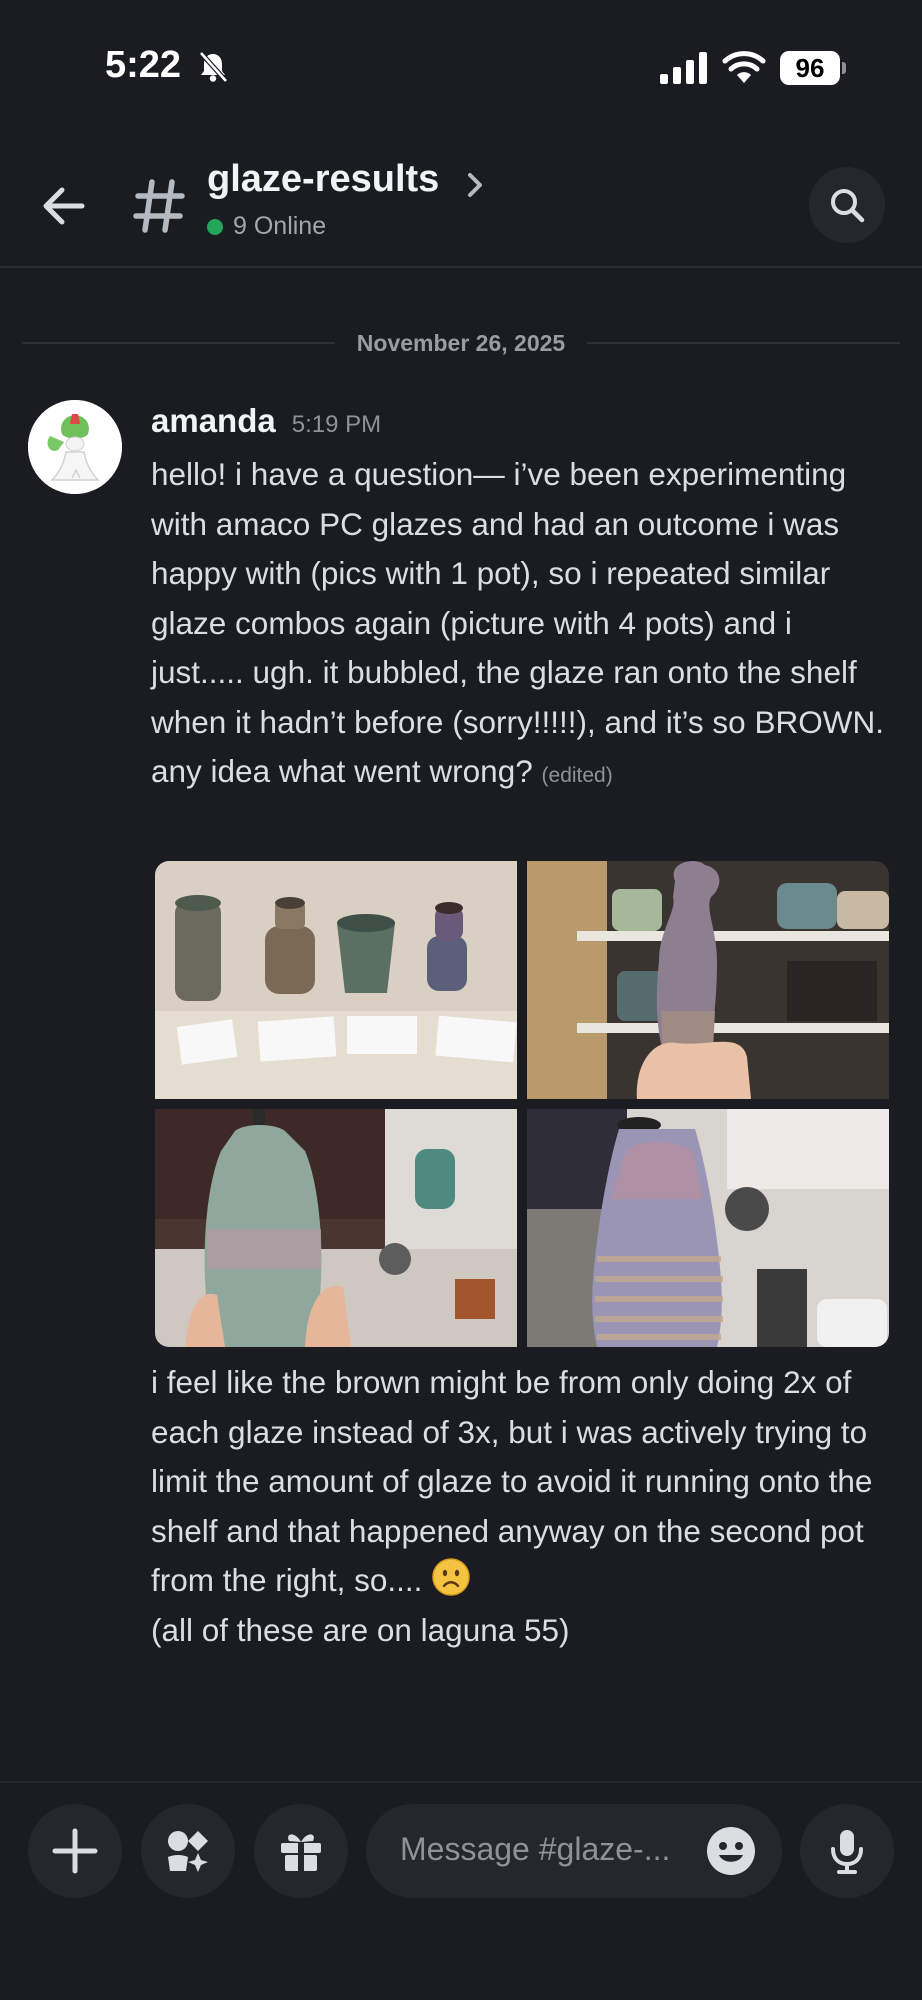 The width and height of the screenshot is (922, 2000). I want to click on battery-icon: 96, so click(813, 68).